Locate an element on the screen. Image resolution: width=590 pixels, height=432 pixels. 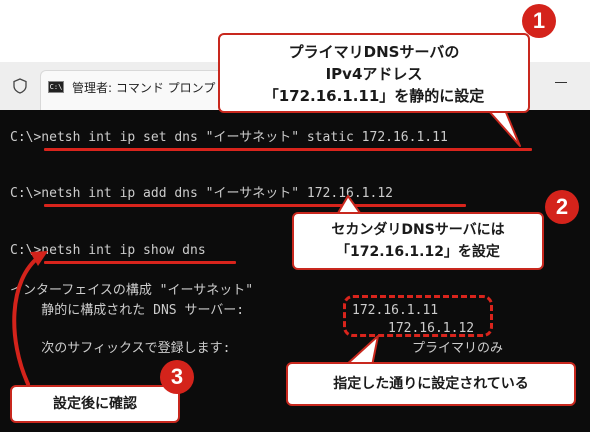
callout-2-line1: セカンダリDNSサーバには is located at coordinates (418, 230).